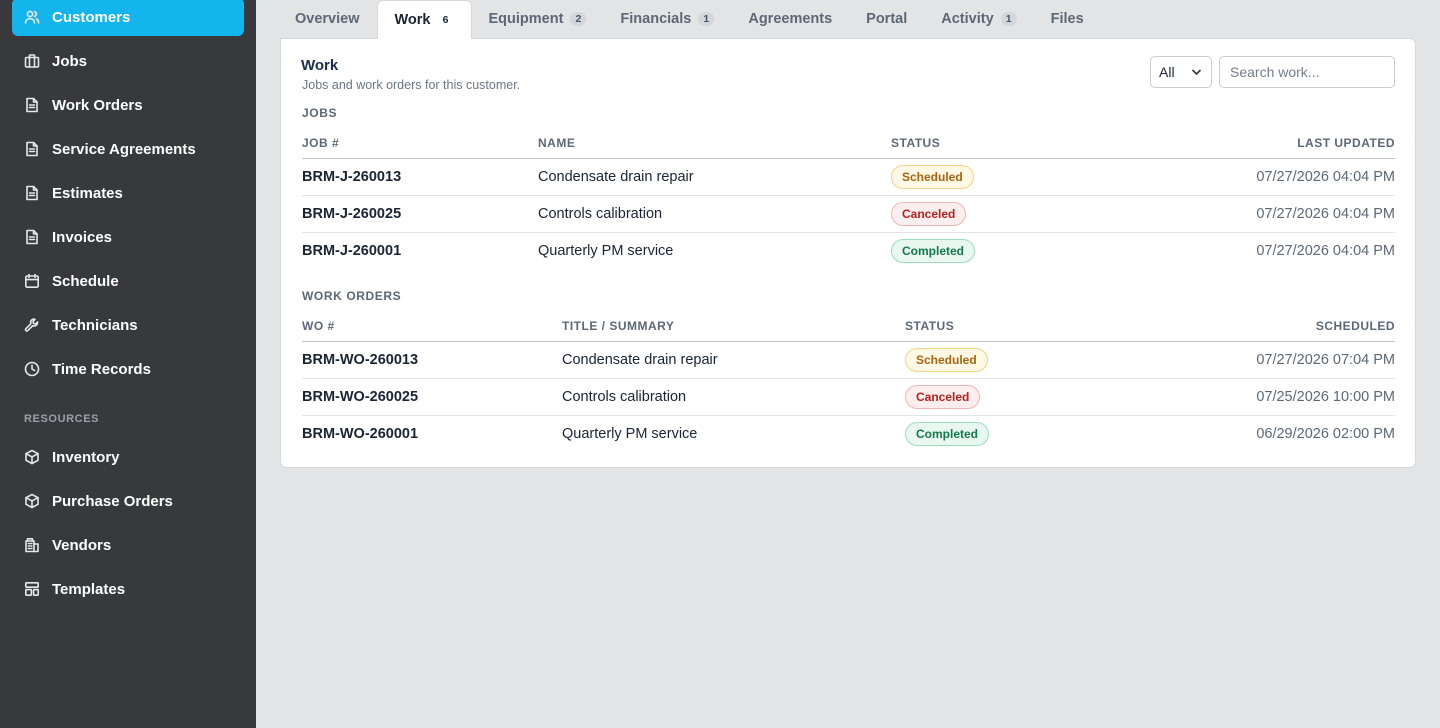 The image size is (1440, 728). What do you see at coordinates (1268, 143) in the screenshot?
I see `column-header-last-updated: LAST UPDATED` at bounding box center [1268, 143].